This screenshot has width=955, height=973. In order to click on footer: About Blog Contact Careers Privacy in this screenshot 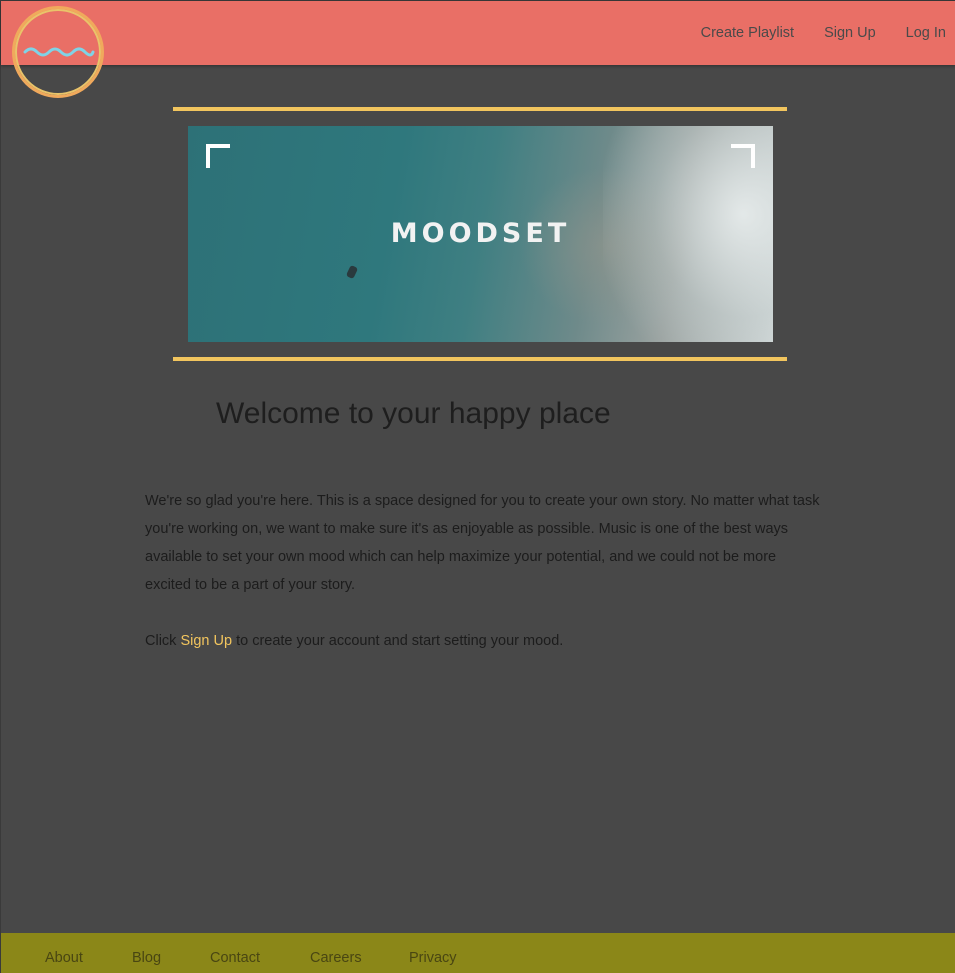, I will do `click(478, 953)`.